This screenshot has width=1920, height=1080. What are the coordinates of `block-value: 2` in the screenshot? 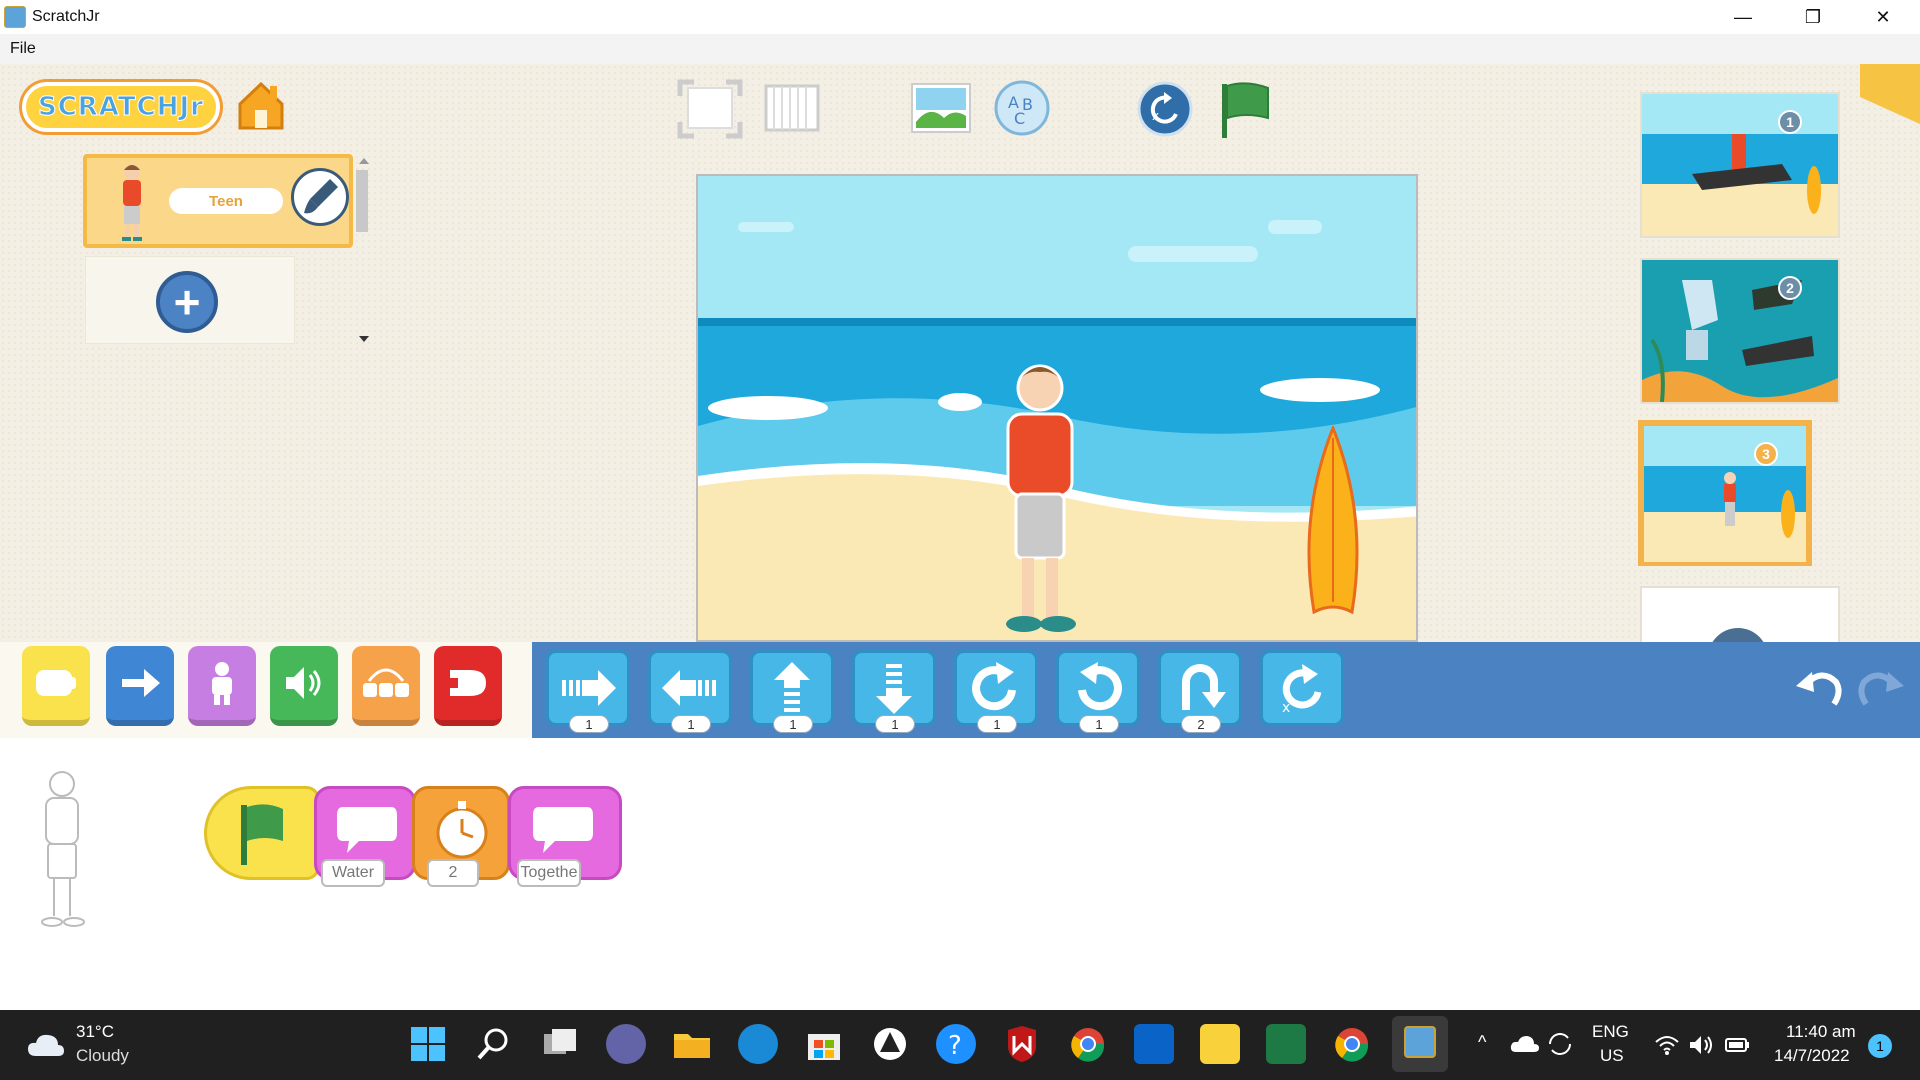 It's located at (1201, 724).